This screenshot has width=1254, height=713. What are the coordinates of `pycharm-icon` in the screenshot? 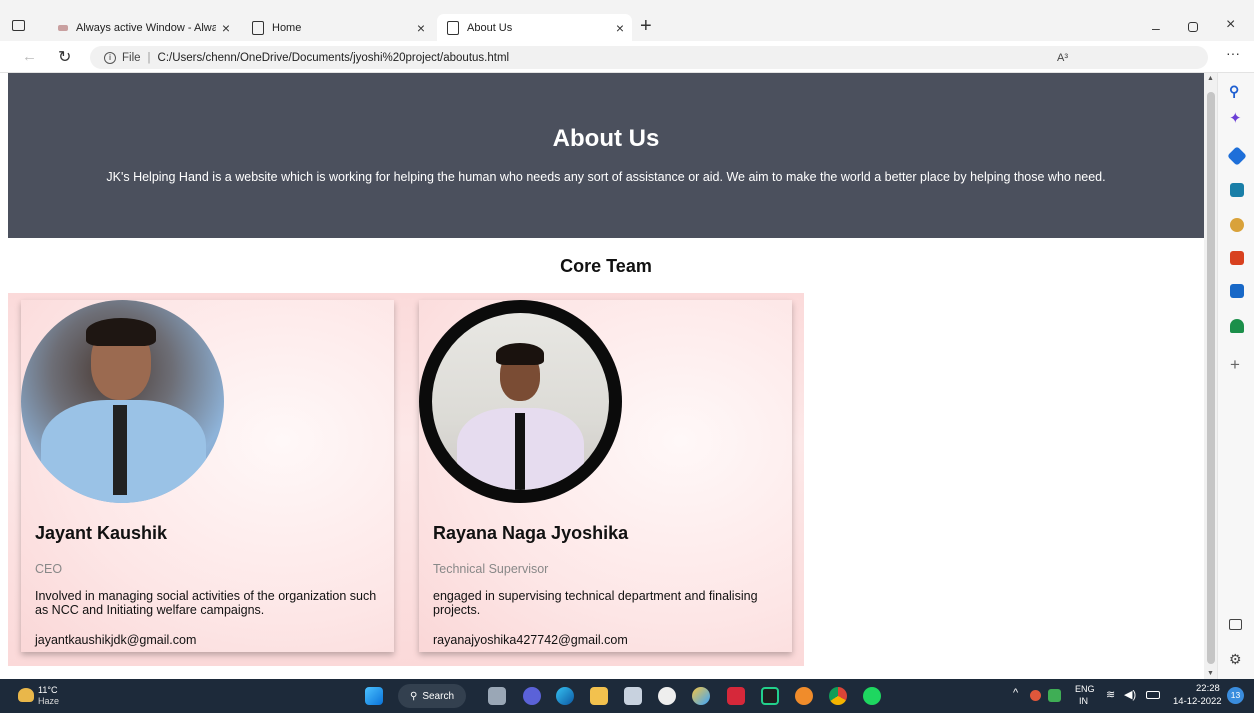 It's located at (770, 696).